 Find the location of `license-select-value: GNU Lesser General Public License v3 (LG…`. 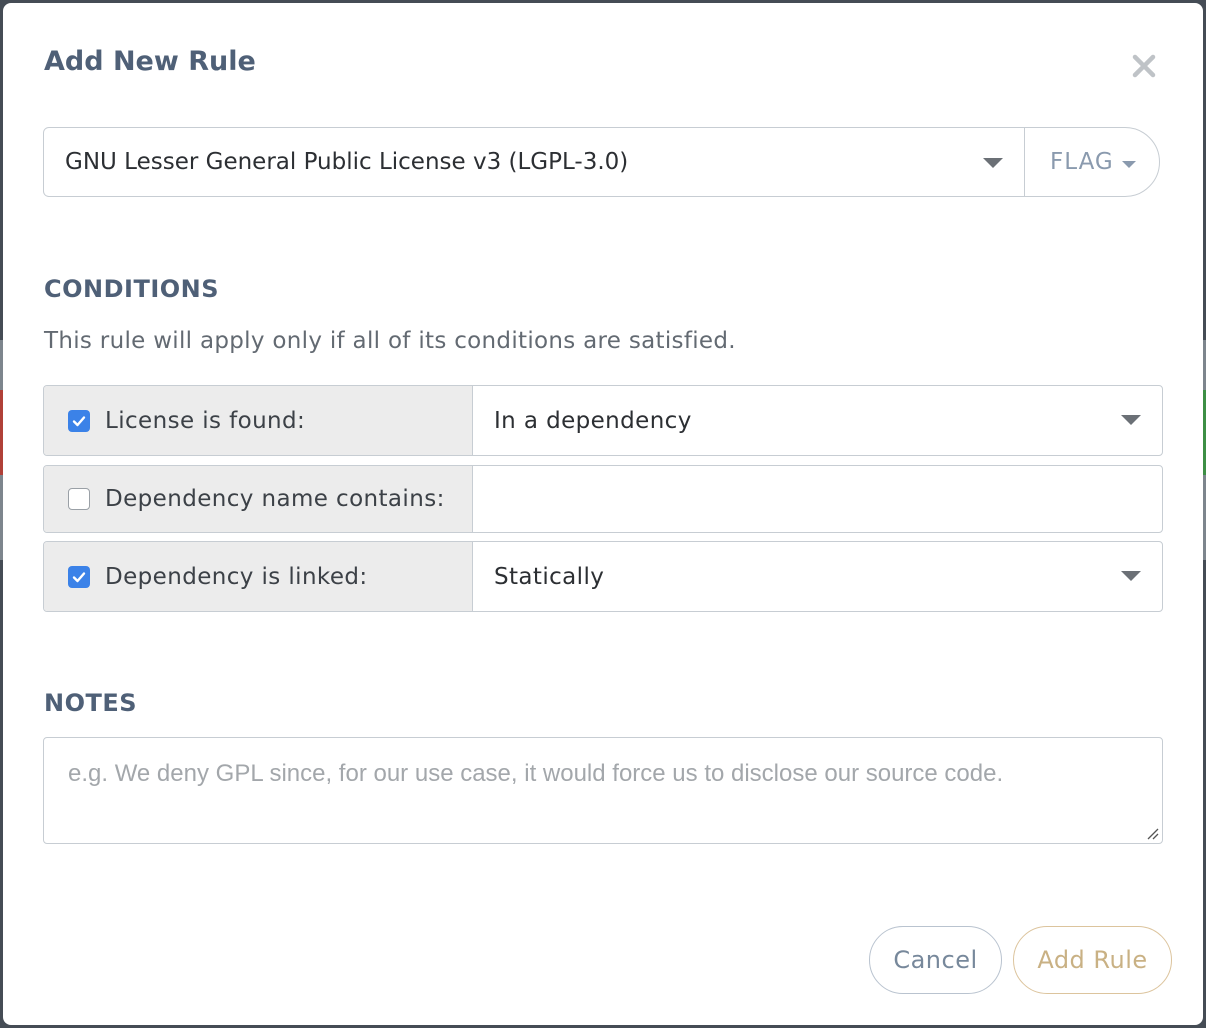

license-select-value: GNU Lesser General Public License v3 (LG… is located at coordinates (347, 162).